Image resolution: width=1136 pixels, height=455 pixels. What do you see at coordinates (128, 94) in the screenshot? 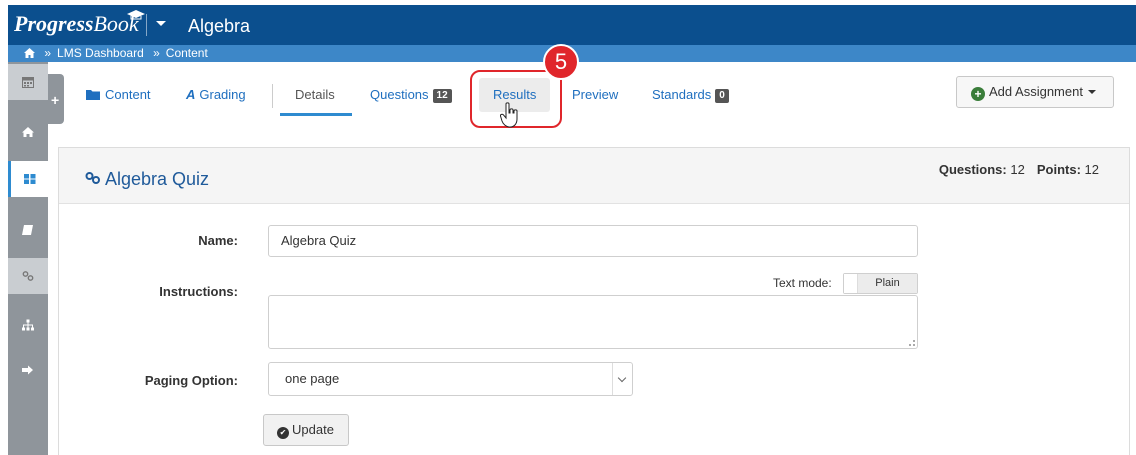
I see `tab-content-label: Content` at bounding box center [128, 94].